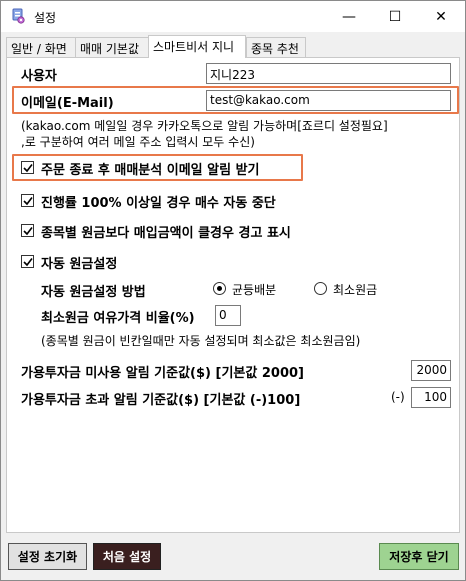 Image resolution: width=466 pixels, height=581 pixels. What do you see at coordinates (276, 47) in the screenshot?
I see `tab-recommend: 종목 추천` at bounding box center [276, 47].